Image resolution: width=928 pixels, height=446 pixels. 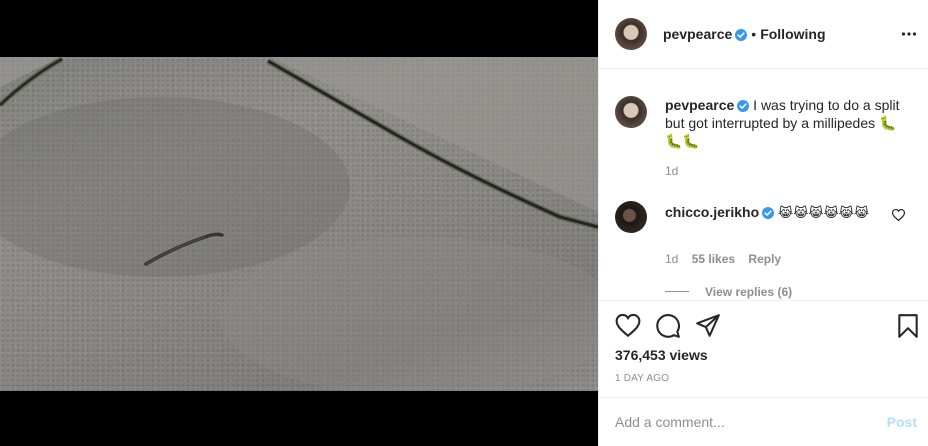 I want to click on reply-button: Reply, so click(x=764, y=259).